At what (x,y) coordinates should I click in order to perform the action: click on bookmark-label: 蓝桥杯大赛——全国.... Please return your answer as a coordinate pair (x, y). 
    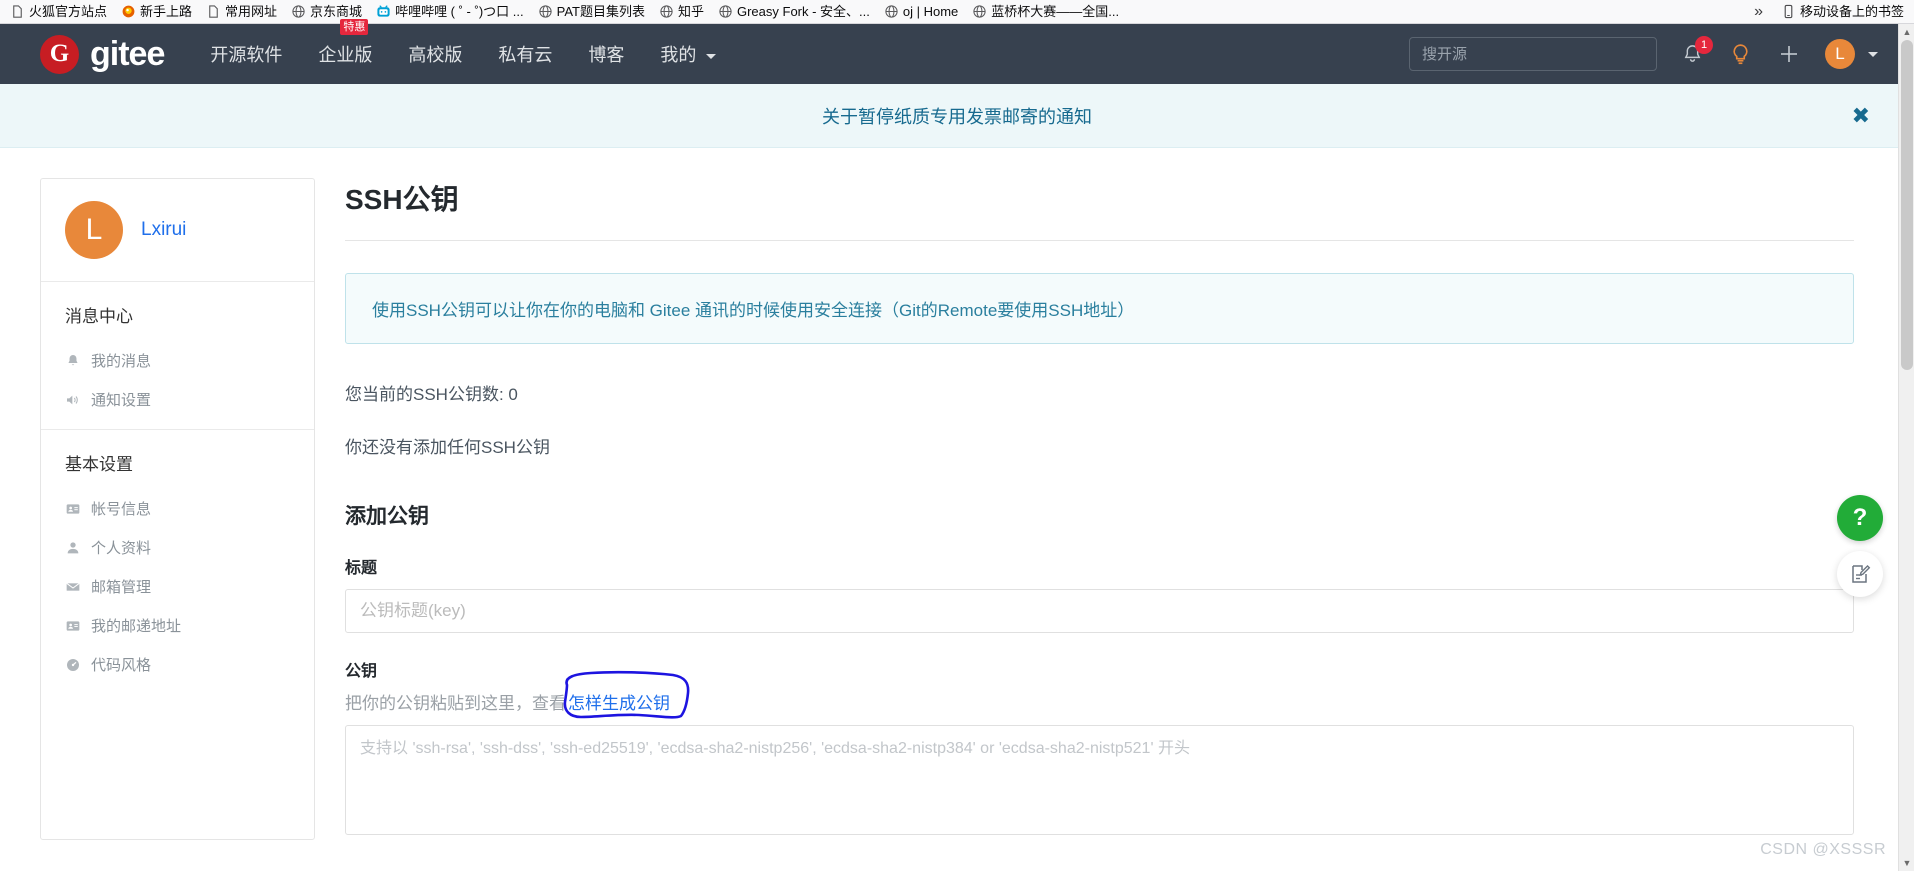
    Looking at the image, I should click on (1055, 11).